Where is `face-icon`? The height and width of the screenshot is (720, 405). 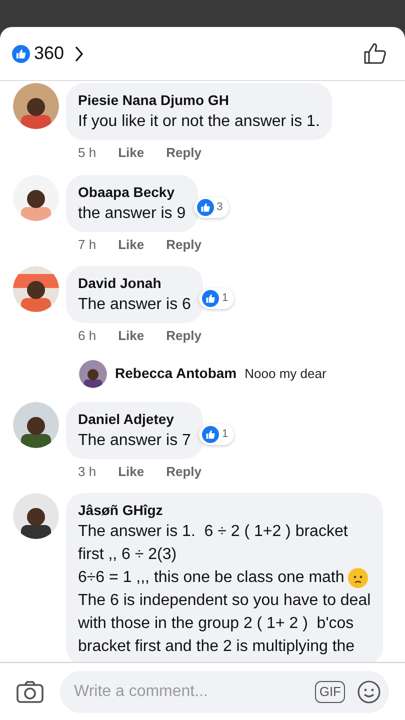 face-icon is located at coordinates (358, 578).